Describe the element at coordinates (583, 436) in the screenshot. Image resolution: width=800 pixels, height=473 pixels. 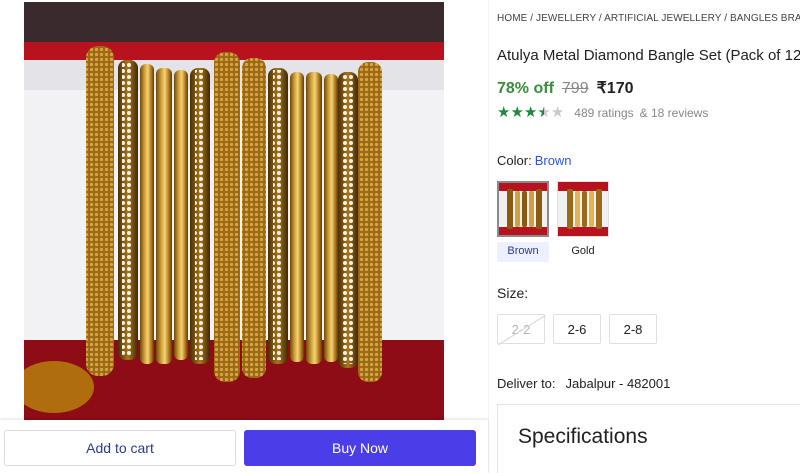
I see `specifications-title: Specifications` at that location.